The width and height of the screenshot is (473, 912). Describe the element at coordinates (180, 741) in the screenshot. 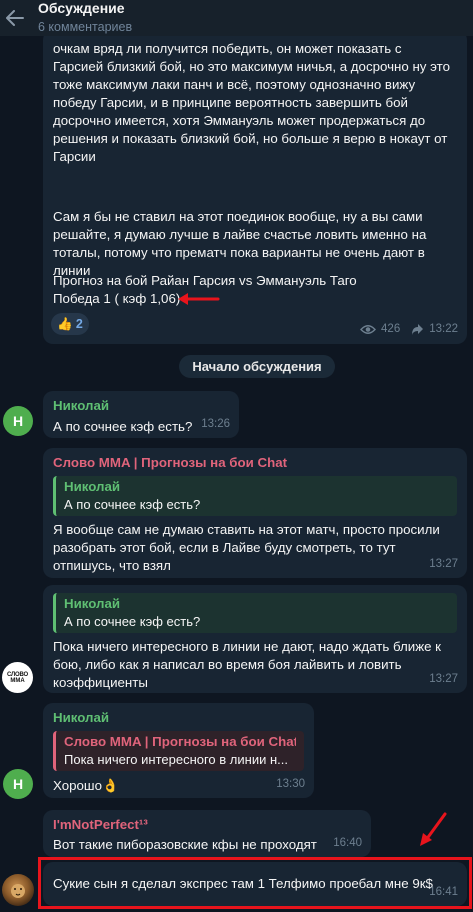

I see `reply-sender: Слово MMA | Прогнозы на бои Chat` at that location.